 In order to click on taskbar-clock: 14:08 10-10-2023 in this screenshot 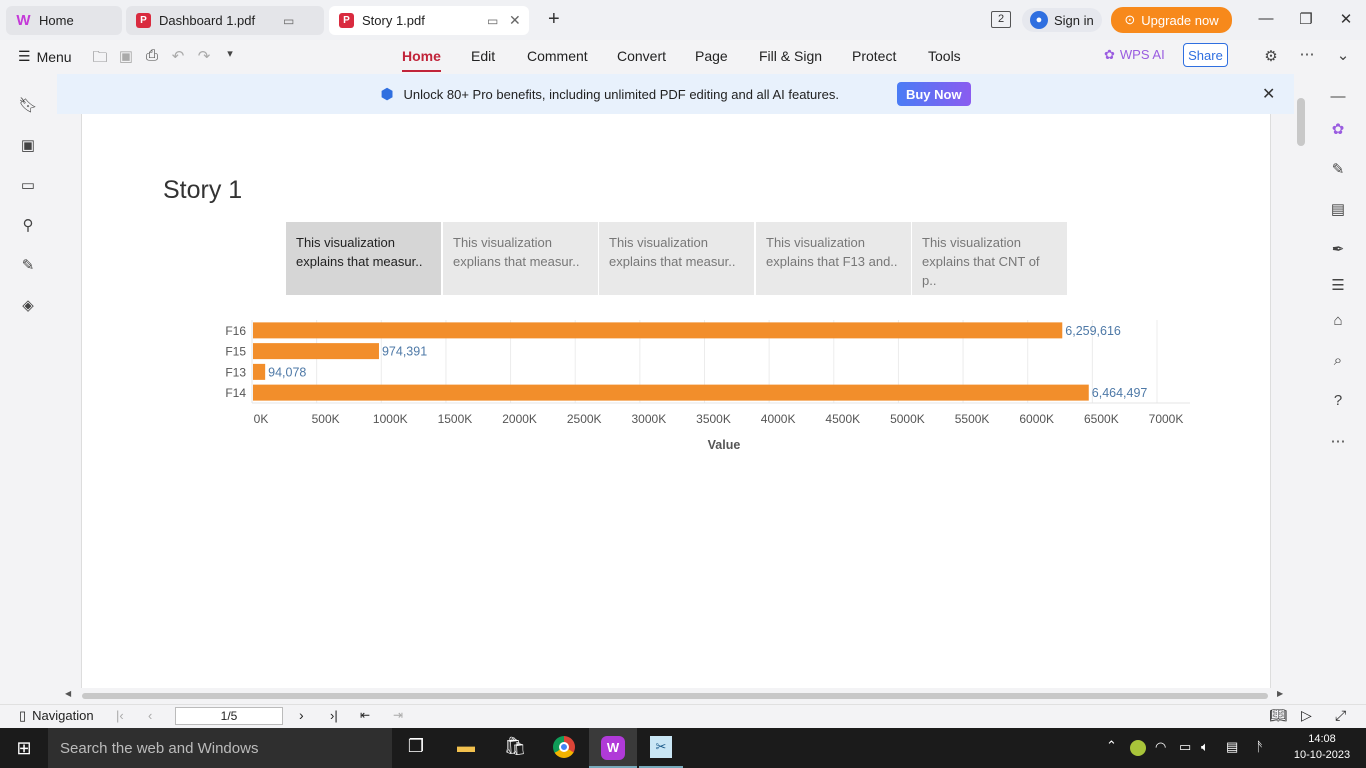, I will do `click(1322, 747)`.